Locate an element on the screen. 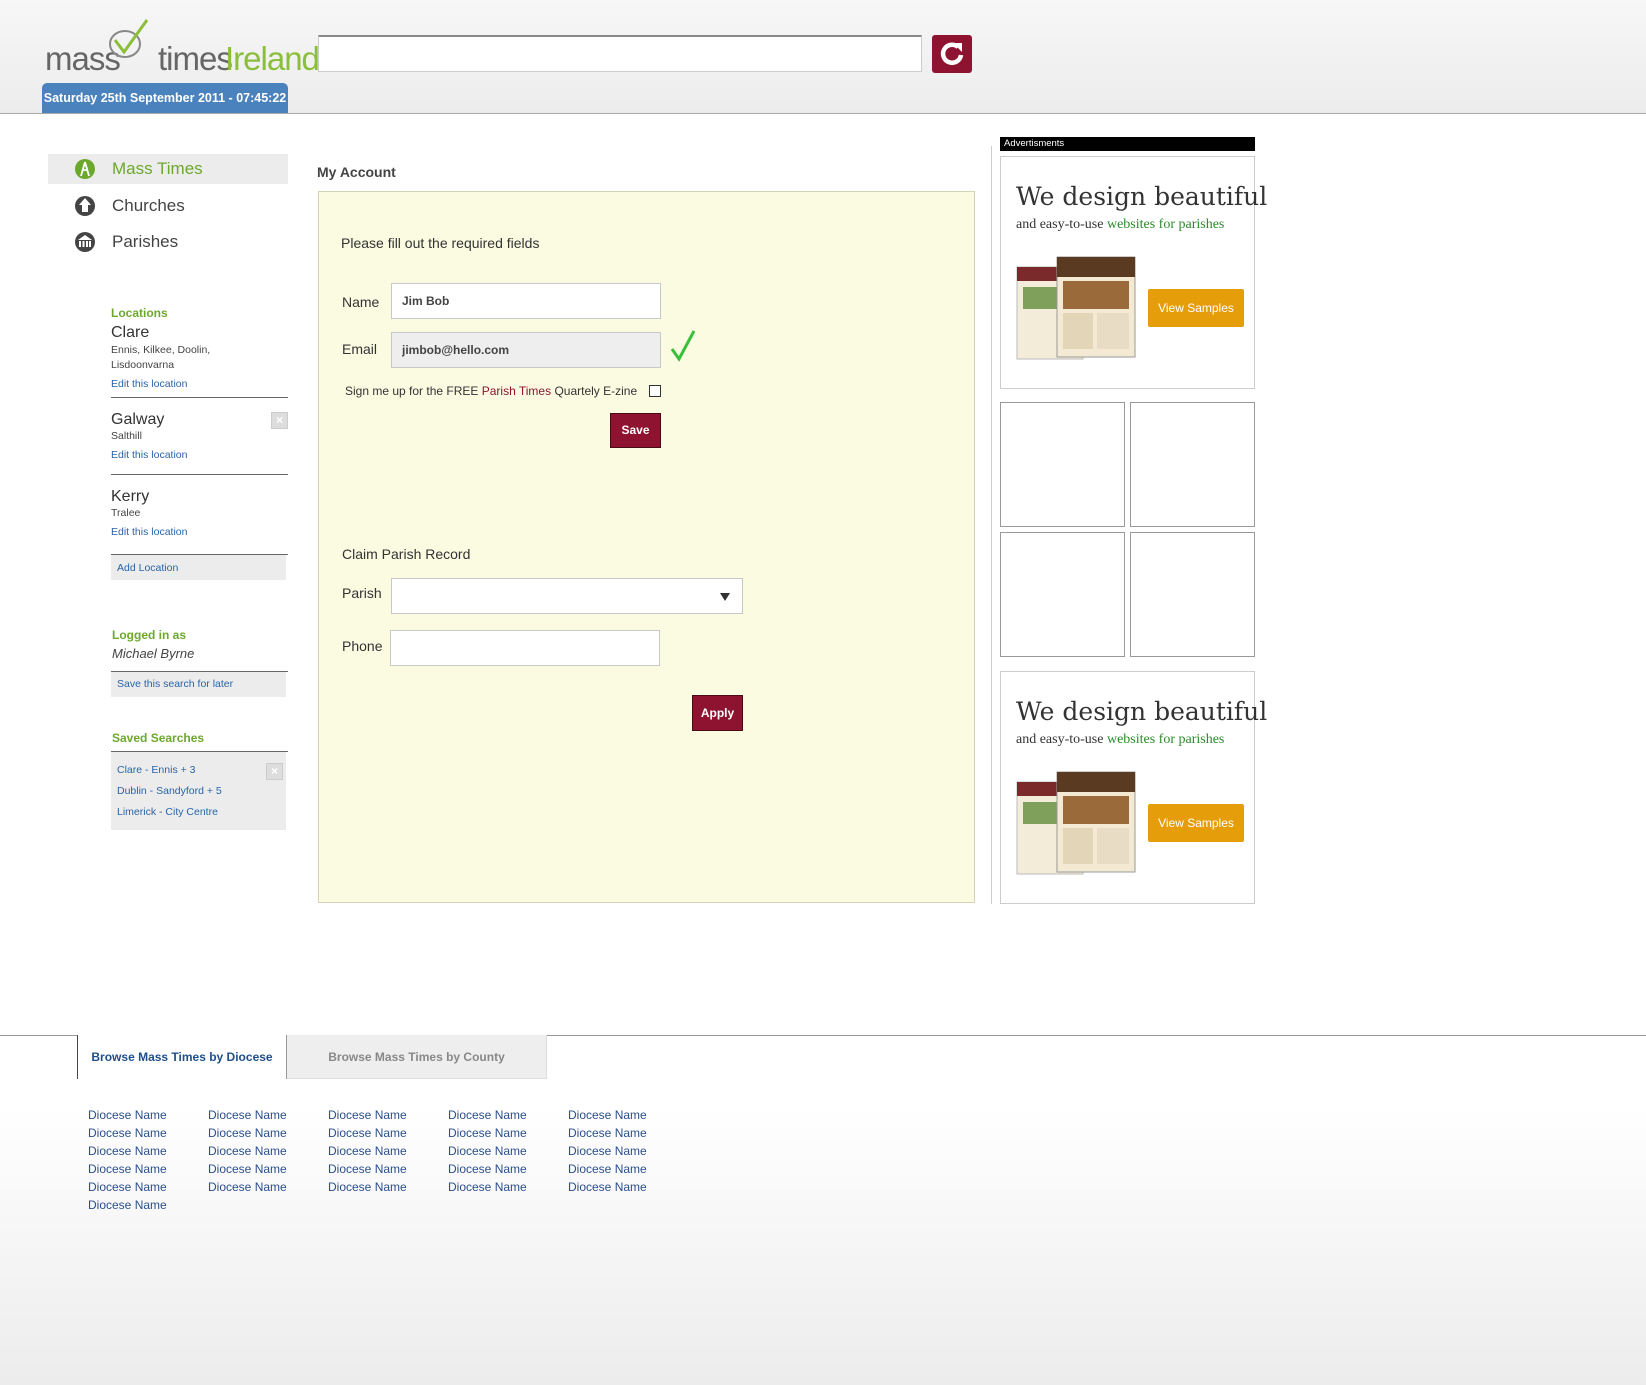 This screenshot has height=1385, width=1646. remove-location-icon: × is located at coordinates (279, 420).